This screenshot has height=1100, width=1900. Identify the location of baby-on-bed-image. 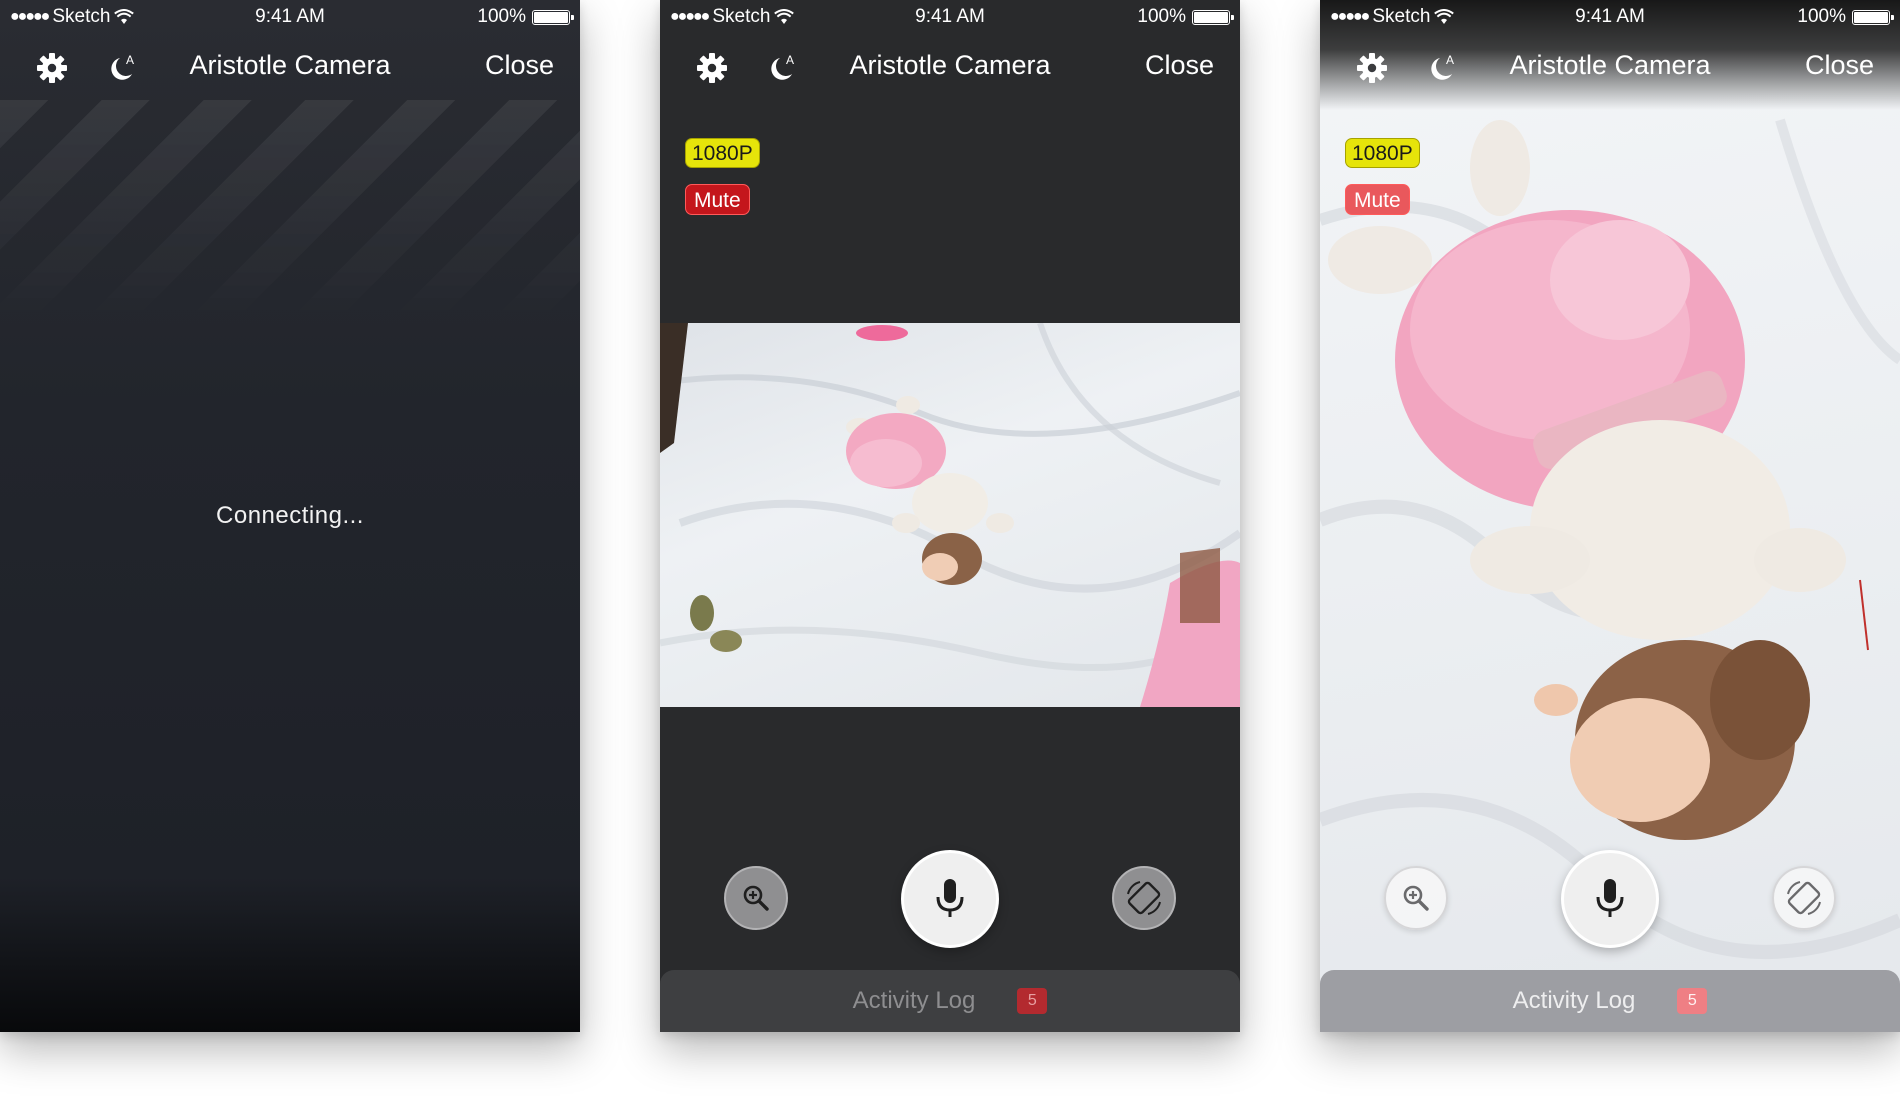
(950, 515).